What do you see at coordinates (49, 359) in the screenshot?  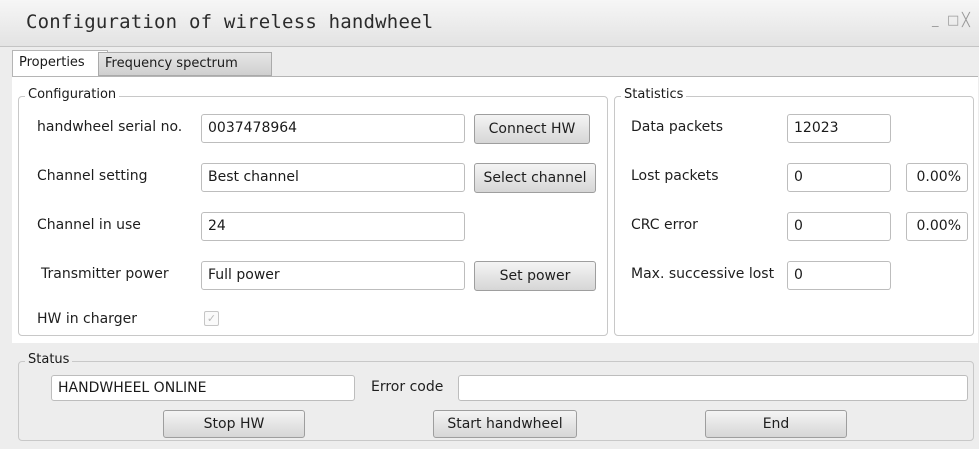 I see `status-legend: Status` at bounding box center [49, 359].